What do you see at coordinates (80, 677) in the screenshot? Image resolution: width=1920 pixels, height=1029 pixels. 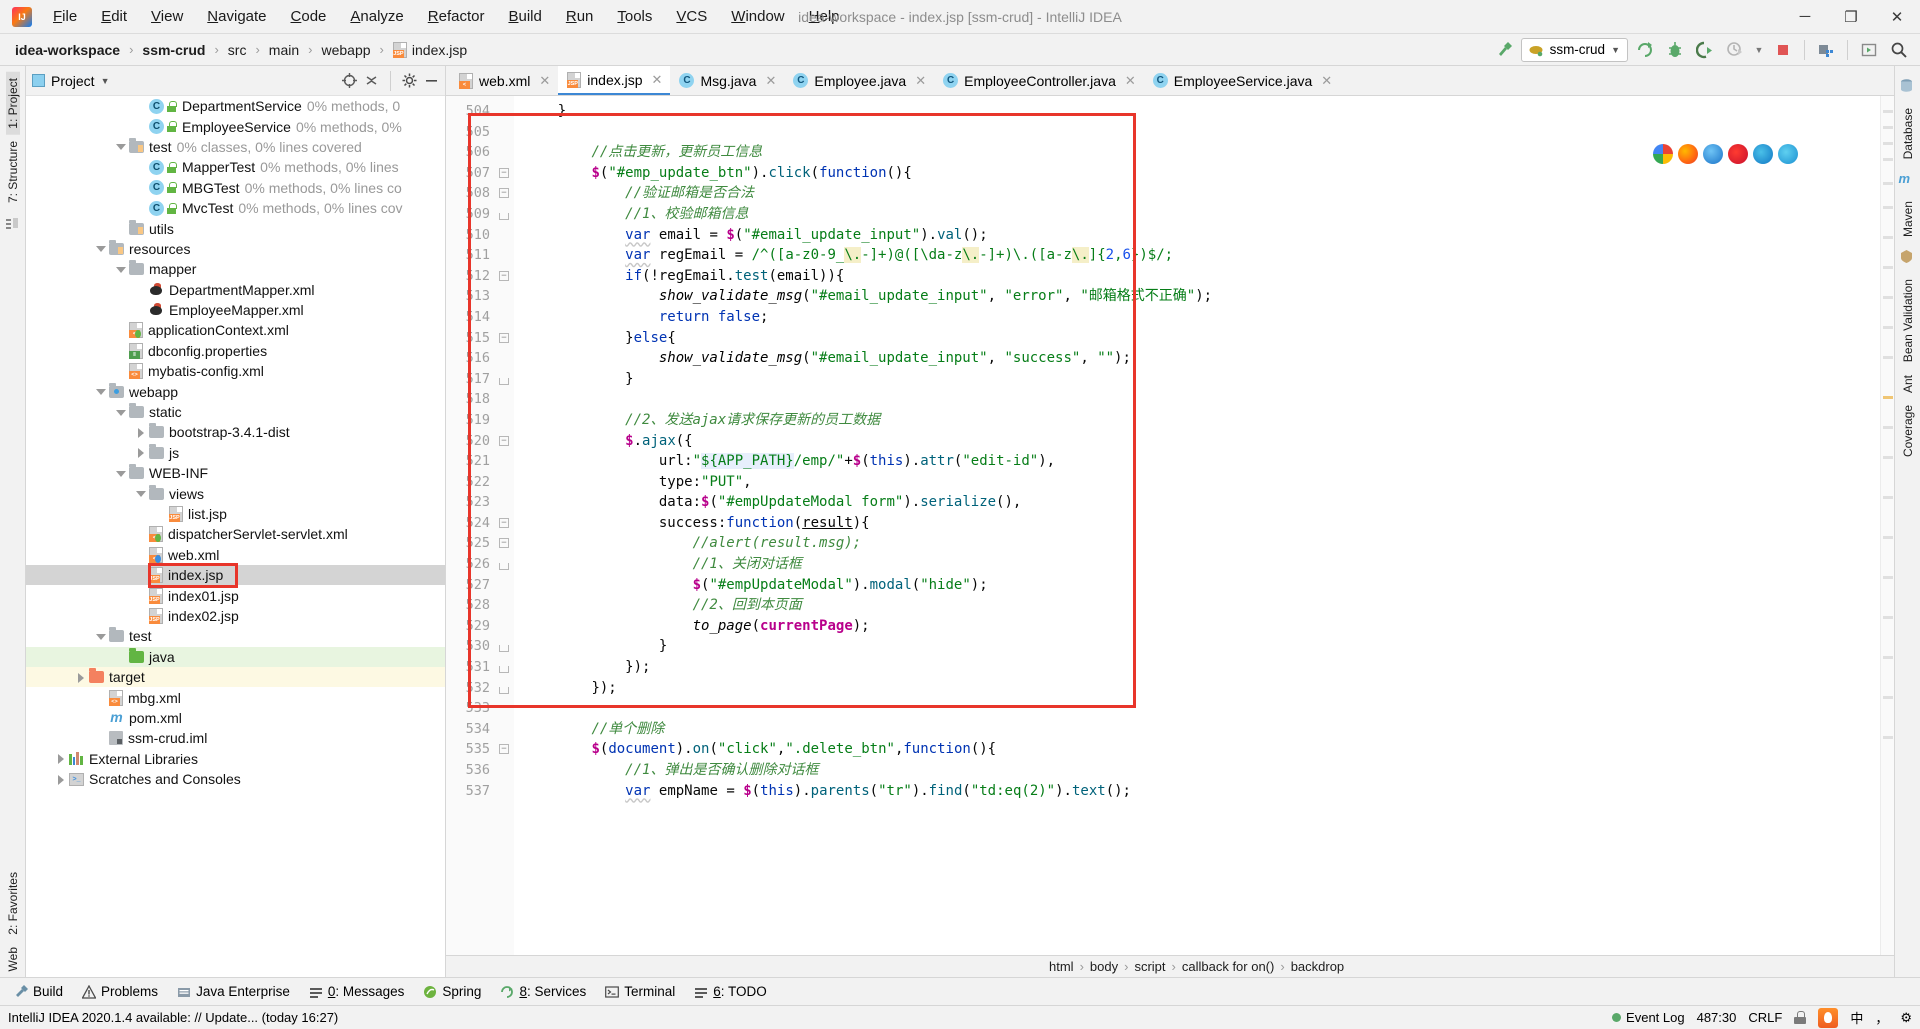 I see `chevron-right-icon` at bounding box center [80, 677].